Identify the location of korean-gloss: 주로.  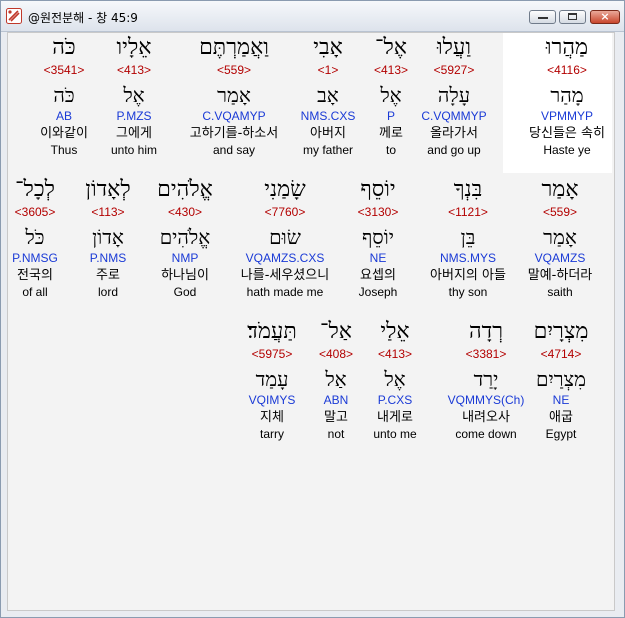
(108, 275).